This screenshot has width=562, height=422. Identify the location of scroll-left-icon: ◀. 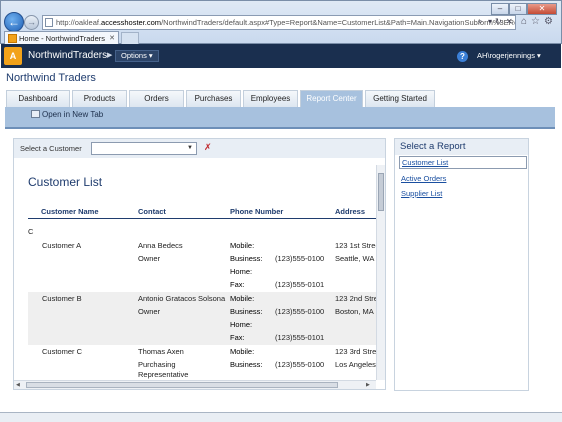
(18, 385).